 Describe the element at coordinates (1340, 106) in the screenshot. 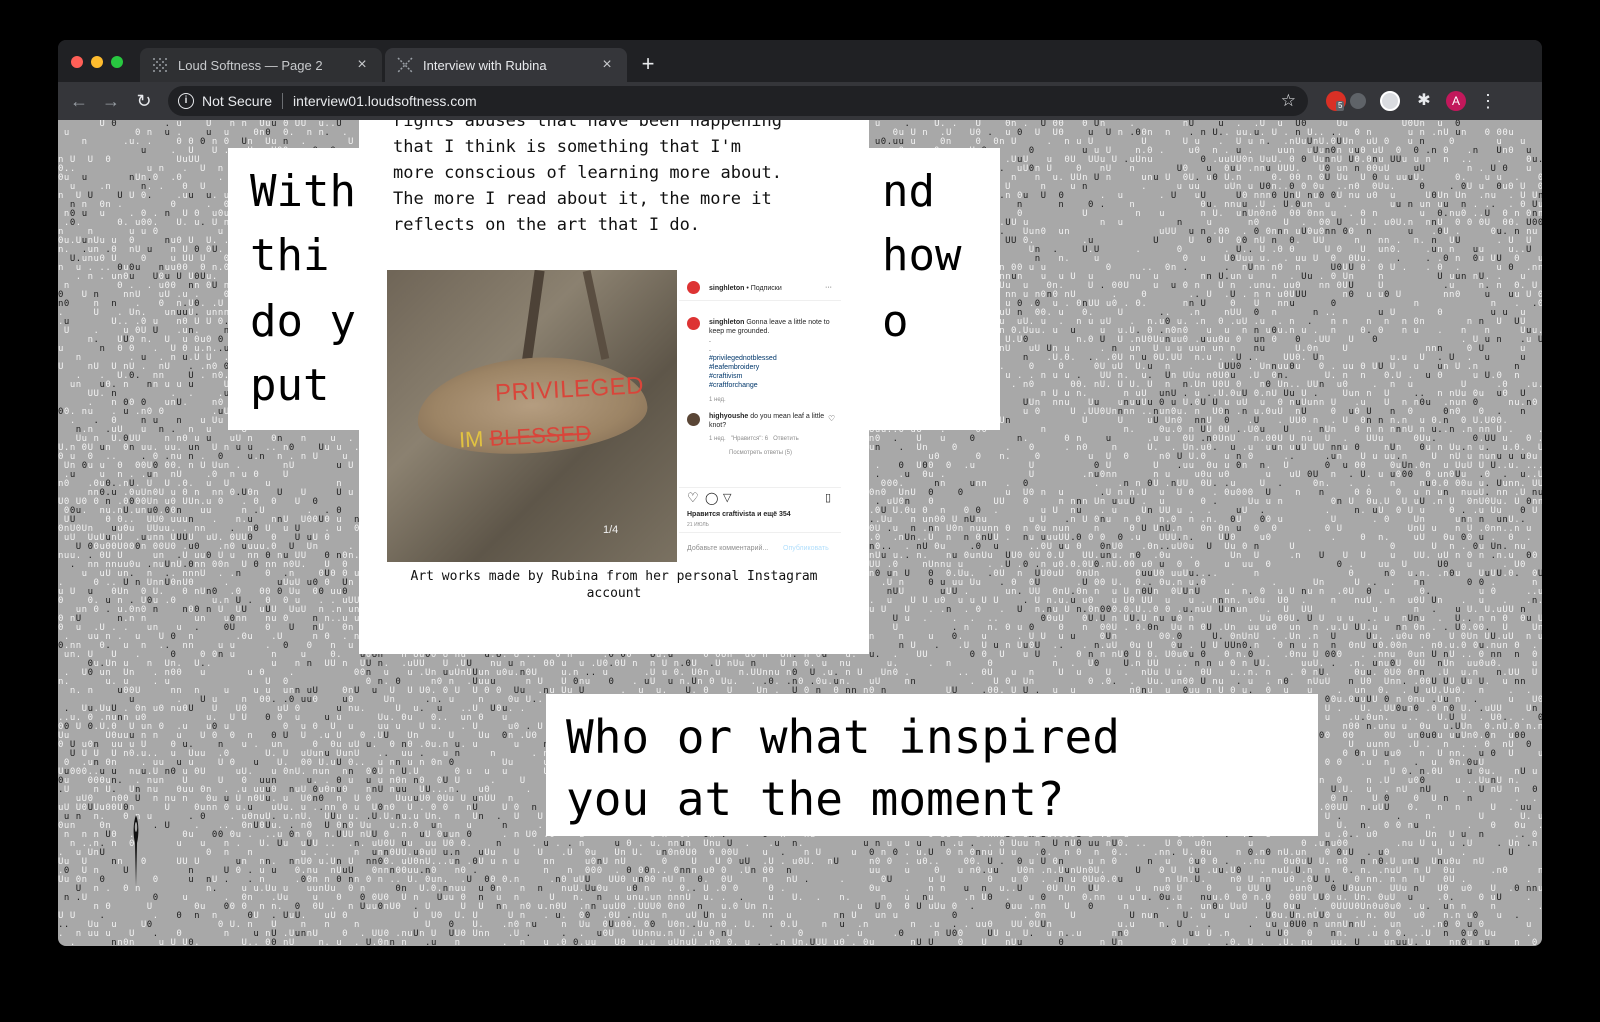

I see `extension-count: 5` at that location.